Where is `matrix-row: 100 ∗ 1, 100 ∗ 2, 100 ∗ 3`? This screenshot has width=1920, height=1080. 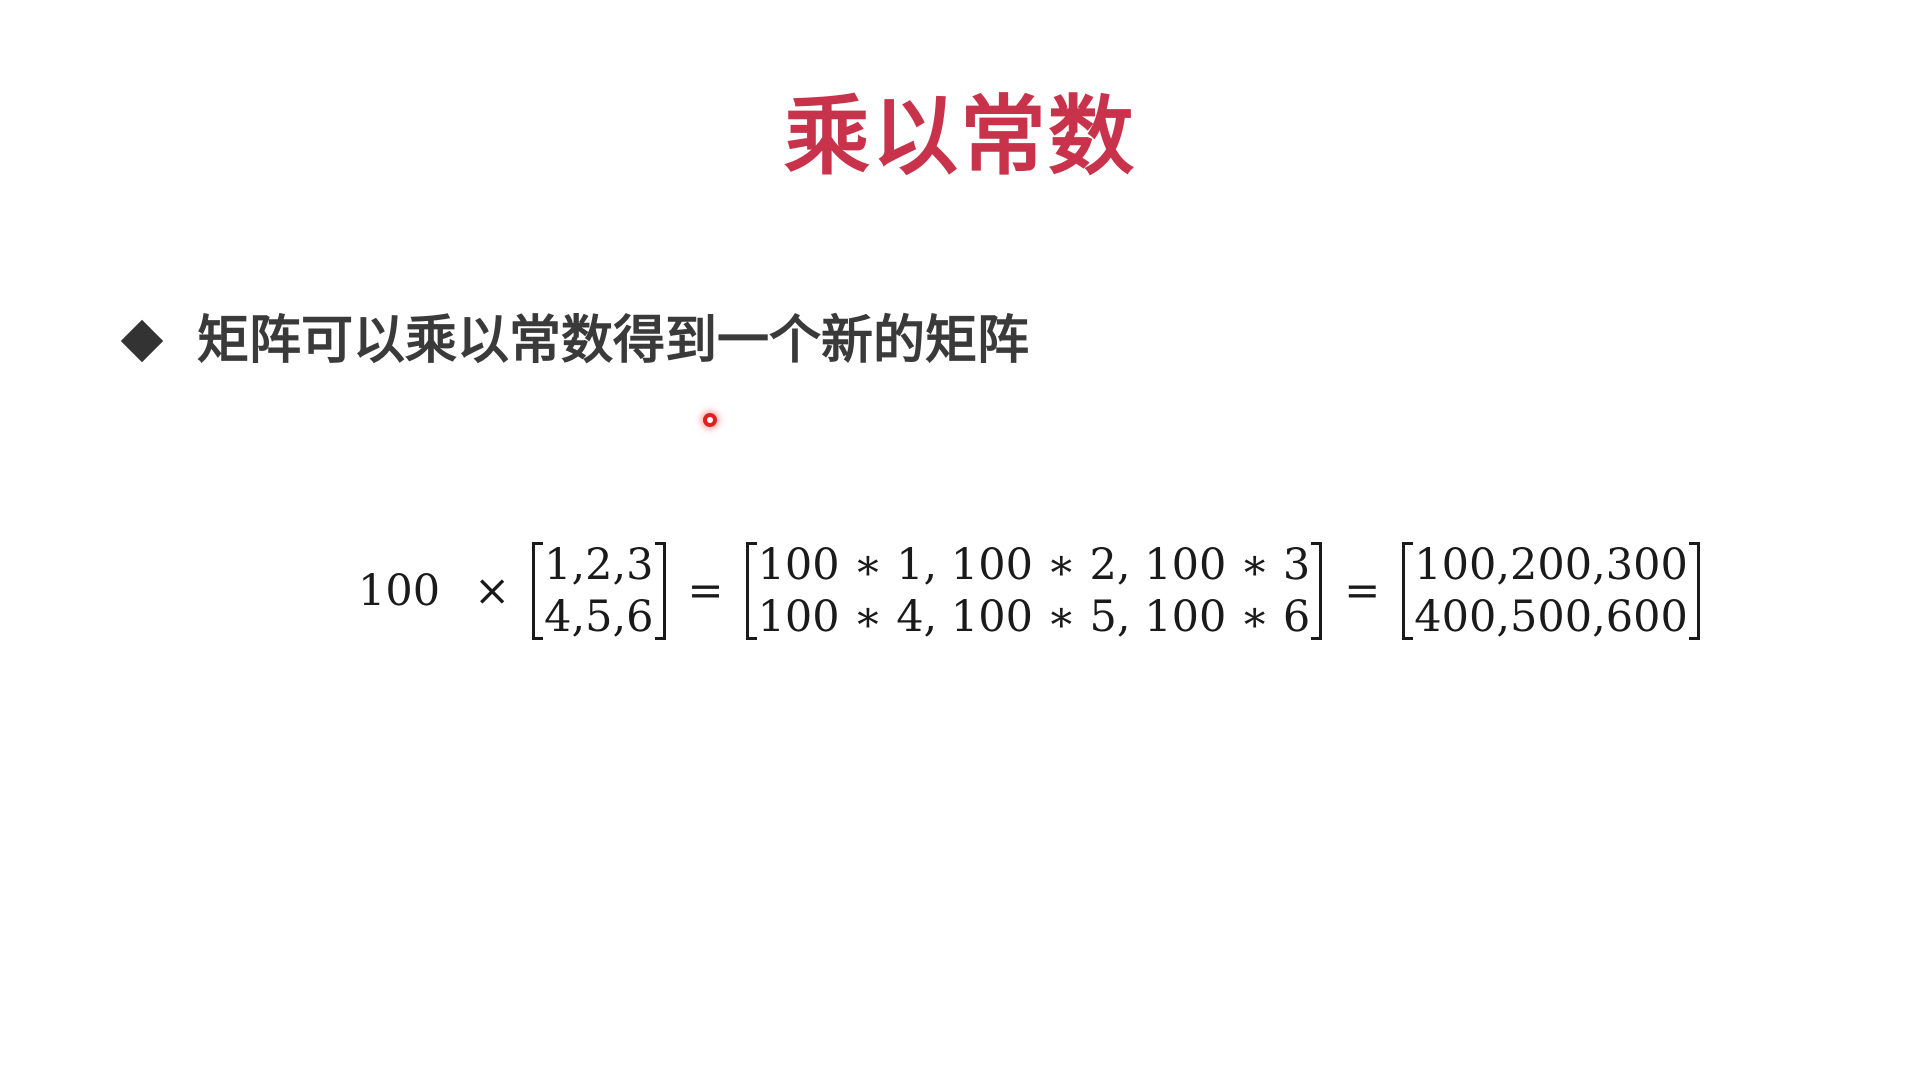 matrix-row: 100 ∗ 1, 100 ∗ 2, 100 ∗ 3 is located at coordinates (1034, 565).